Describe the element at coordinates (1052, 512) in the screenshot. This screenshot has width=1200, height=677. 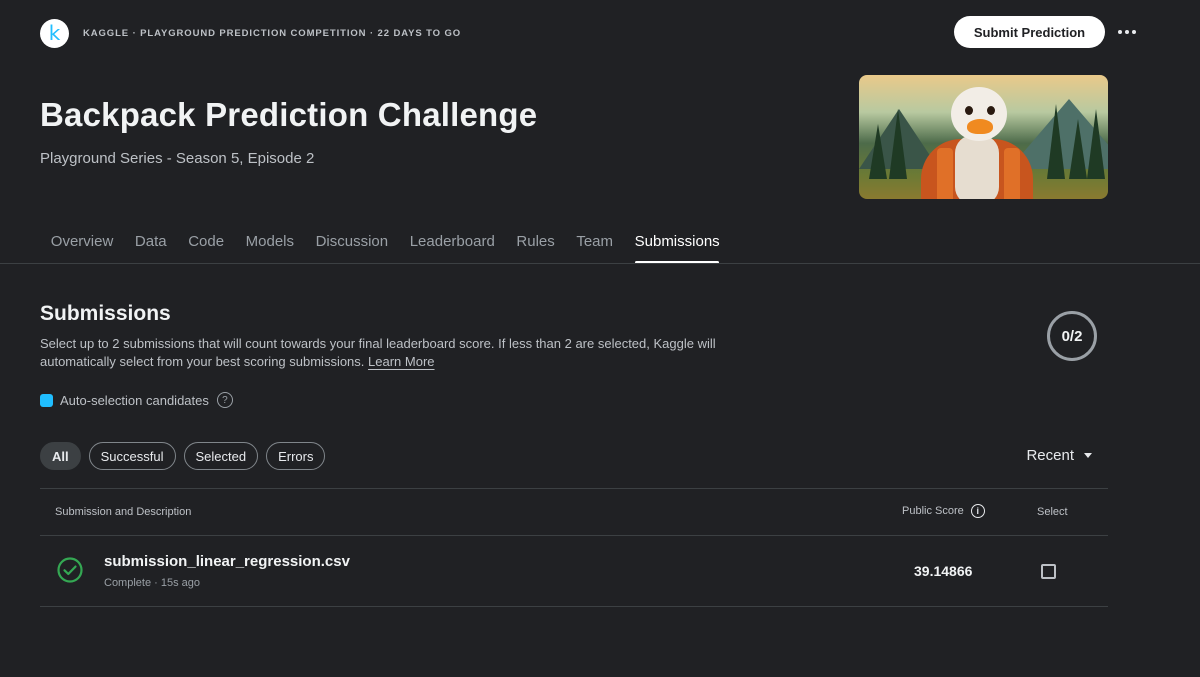
I see `column-select: Select` at that location.